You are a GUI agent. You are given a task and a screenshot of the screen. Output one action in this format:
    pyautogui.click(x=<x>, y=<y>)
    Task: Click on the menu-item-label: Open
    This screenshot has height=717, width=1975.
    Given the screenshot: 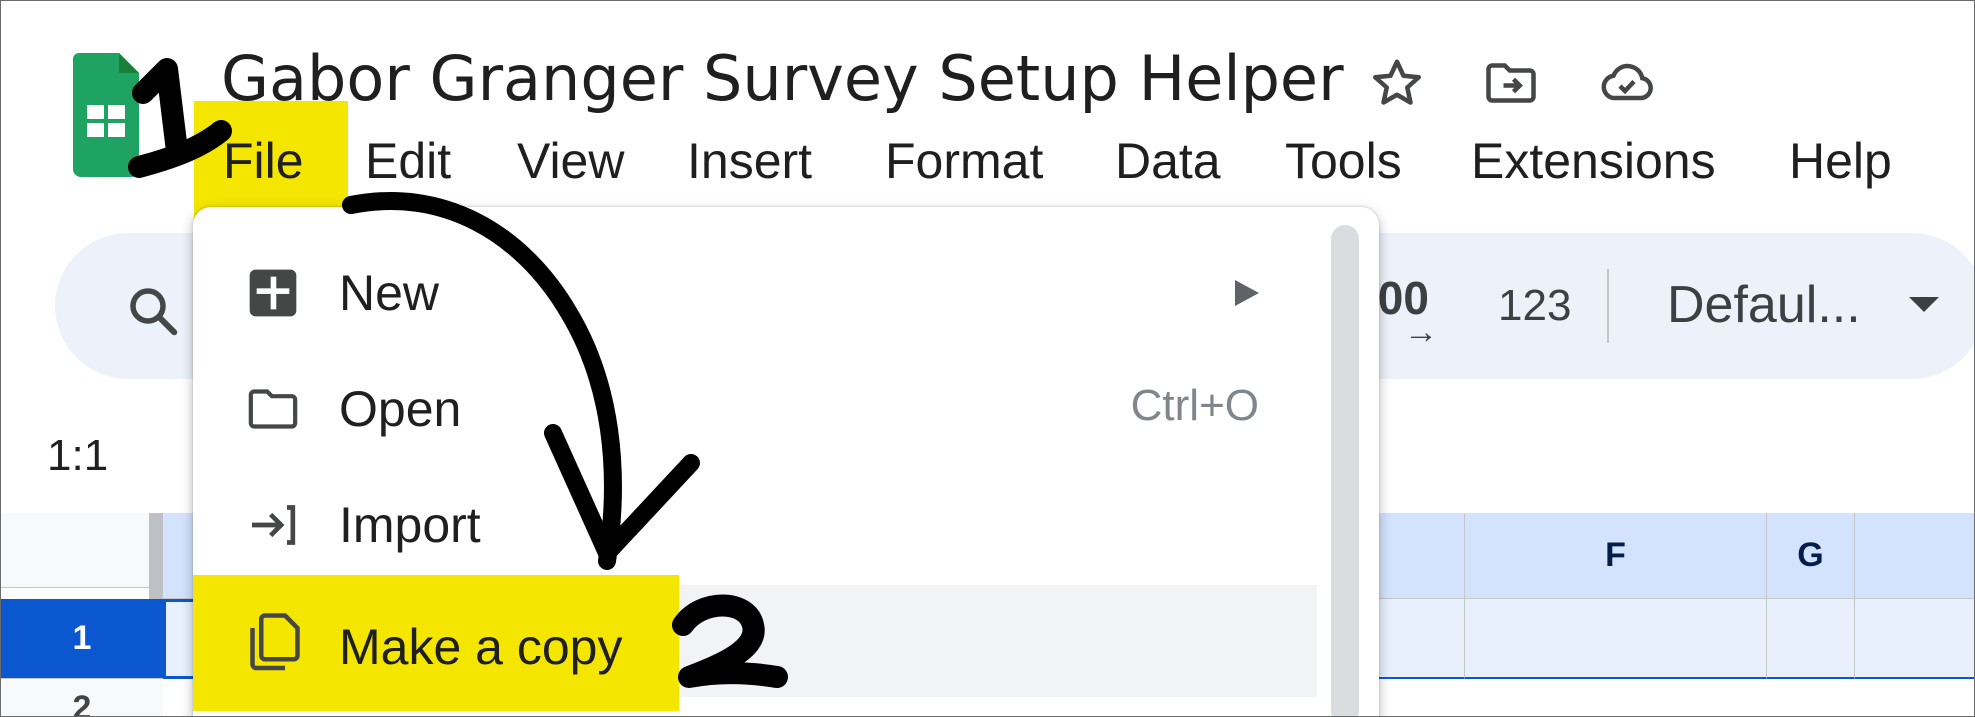 What is the action you would take?
    pyautogui.click(x=400, y=409)
    